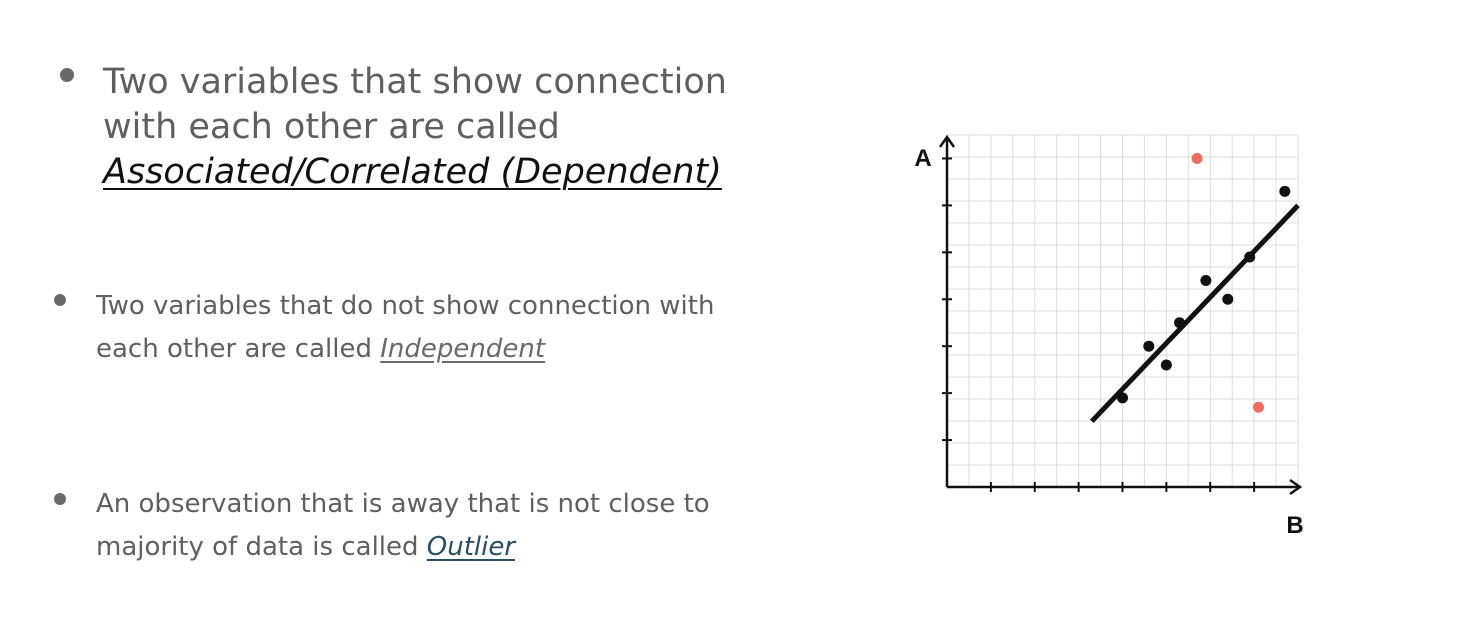 This screenshot has width=1481, height=618. I want to click on axes, so click(1120, 315).